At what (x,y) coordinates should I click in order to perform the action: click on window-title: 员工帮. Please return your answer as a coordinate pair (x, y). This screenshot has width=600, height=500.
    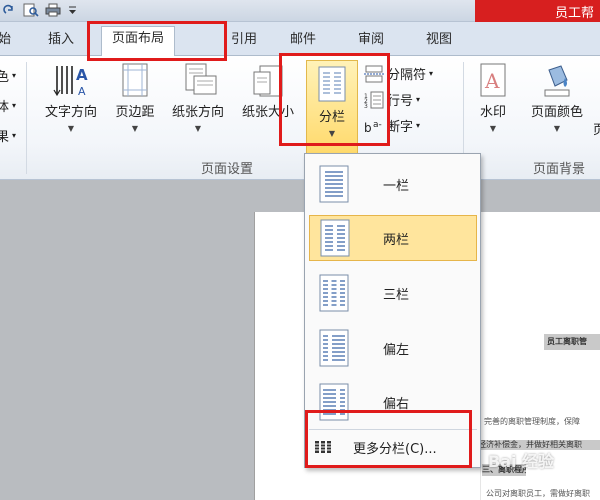
    Looking at the image, I should click on (537, 11).